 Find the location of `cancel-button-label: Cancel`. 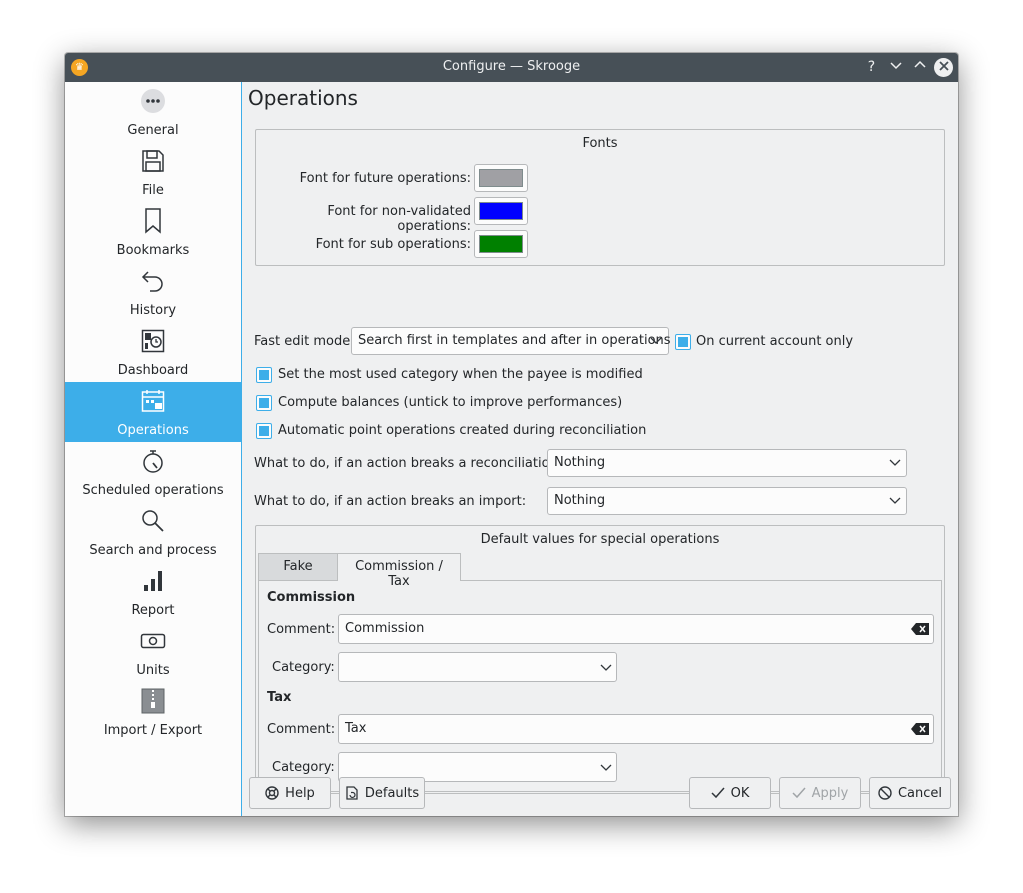

cancel-button-label: Cancel is located at coordinates (920, 793).